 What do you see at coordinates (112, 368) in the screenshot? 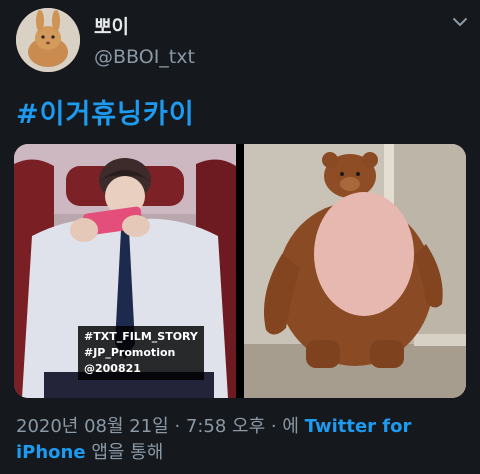
I see `caption-line: @200821` at bounding box center [112, 368].